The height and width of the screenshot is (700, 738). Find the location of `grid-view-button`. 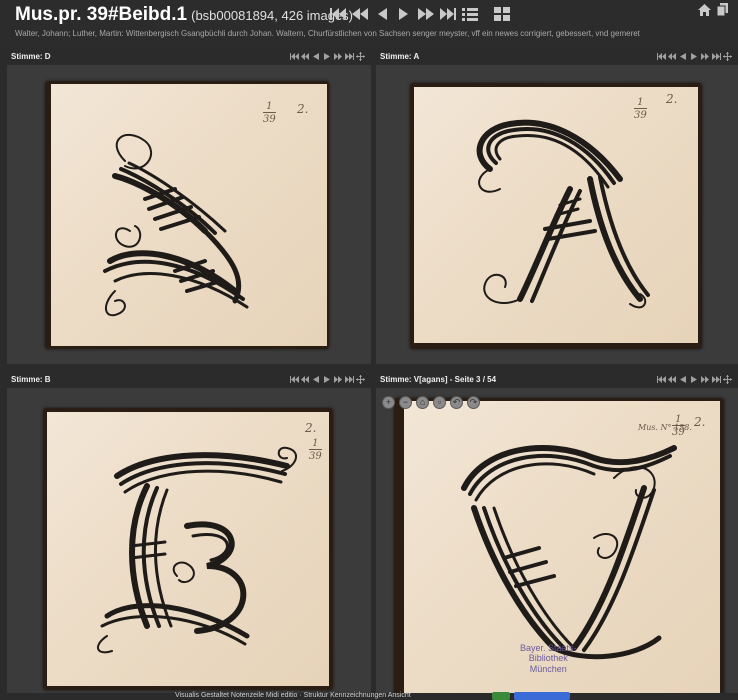

grid-view-button is located at coordinates (502, 14).